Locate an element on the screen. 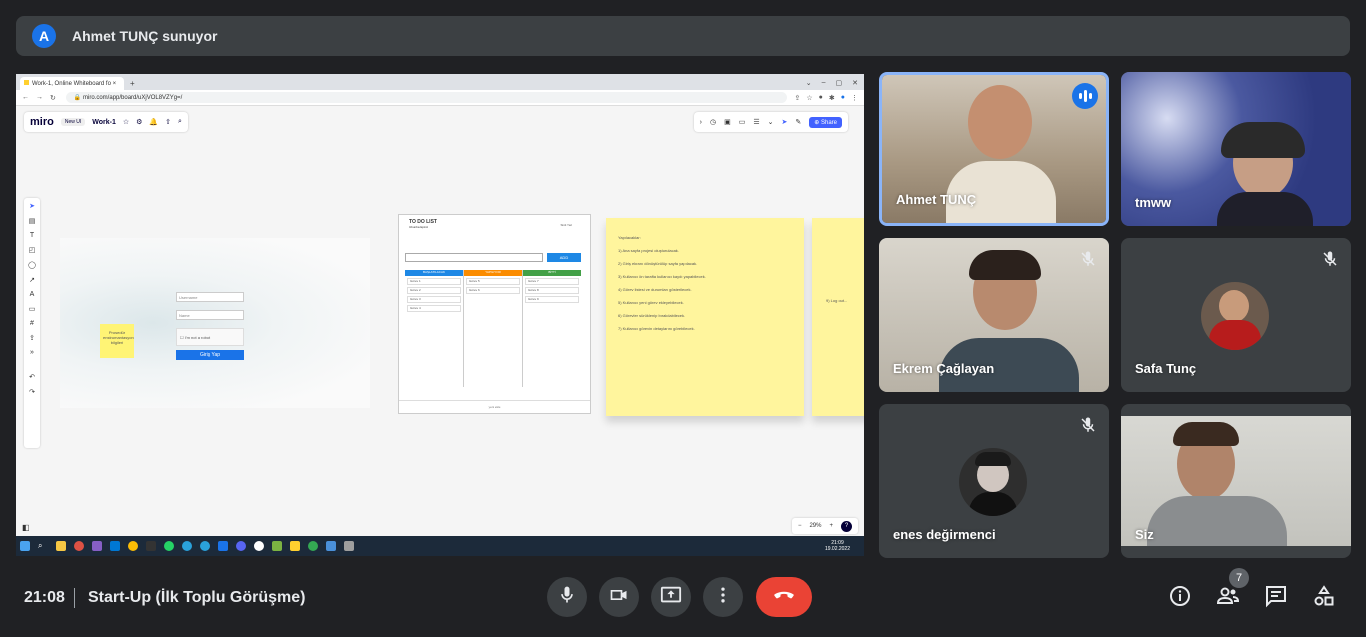 This screenshot has height=637, width=1366. expand-icon: › is located at coordinates (701, 122).